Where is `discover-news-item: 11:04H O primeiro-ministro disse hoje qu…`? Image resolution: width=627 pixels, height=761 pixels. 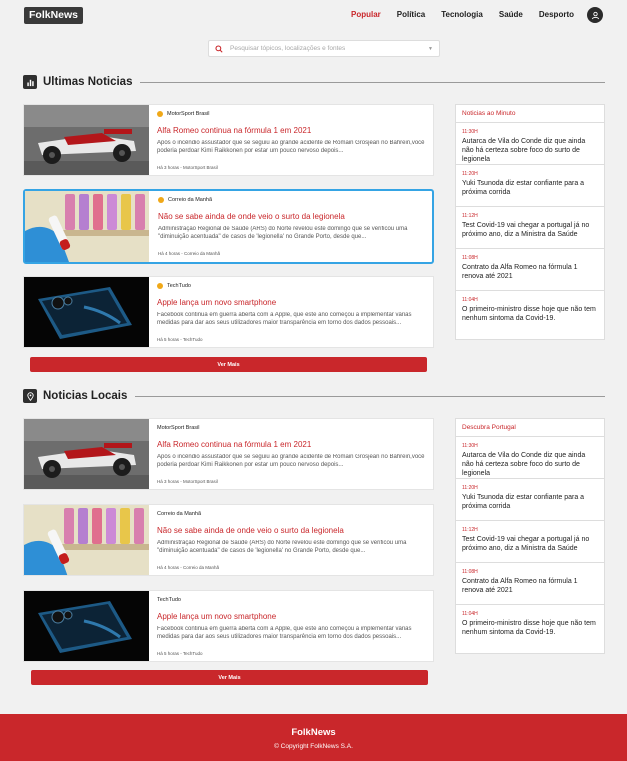
discover-news-item: 11:04H O primeiro-ministro disse hoje qu… is located at coordinates (530, 629).